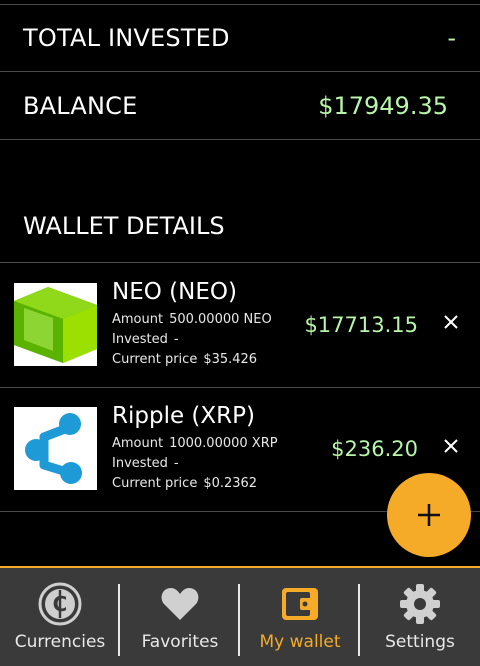 This screenshot has width=480, height=666. I want to click on price-value: $0.2362, so click(230, 483).